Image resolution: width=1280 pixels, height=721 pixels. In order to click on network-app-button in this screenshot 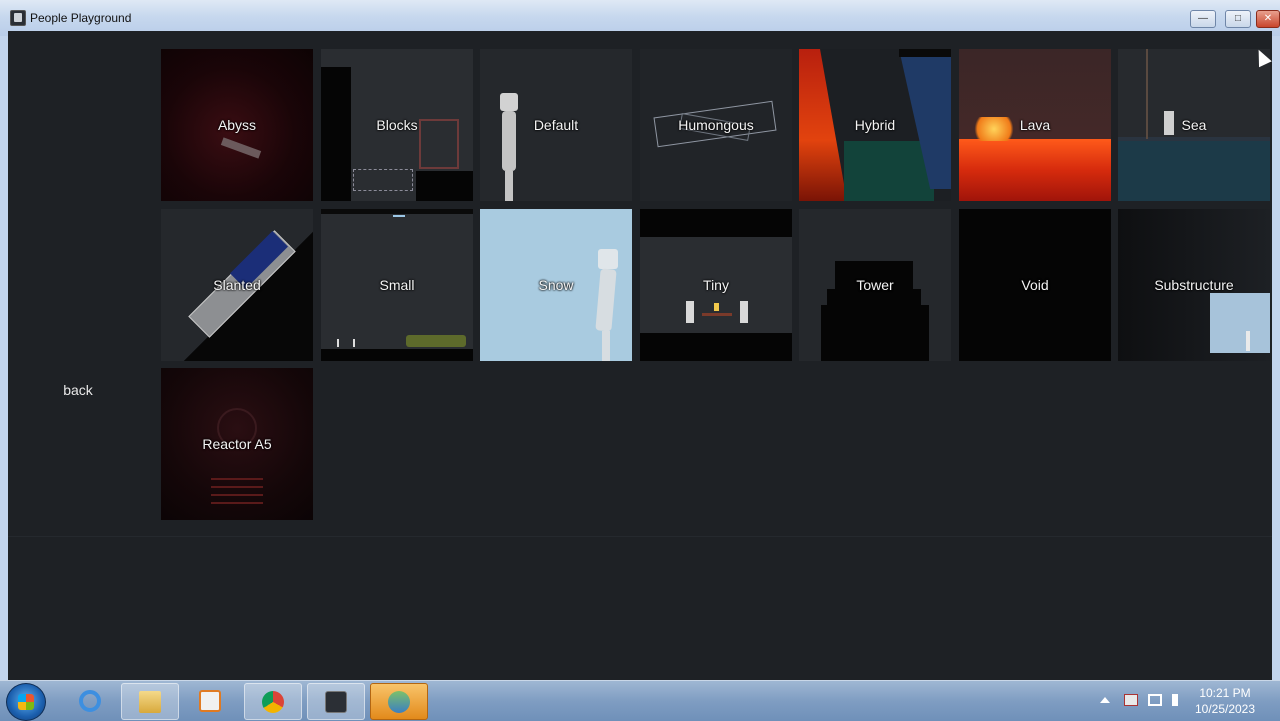, I will do `click(399, 701)`.